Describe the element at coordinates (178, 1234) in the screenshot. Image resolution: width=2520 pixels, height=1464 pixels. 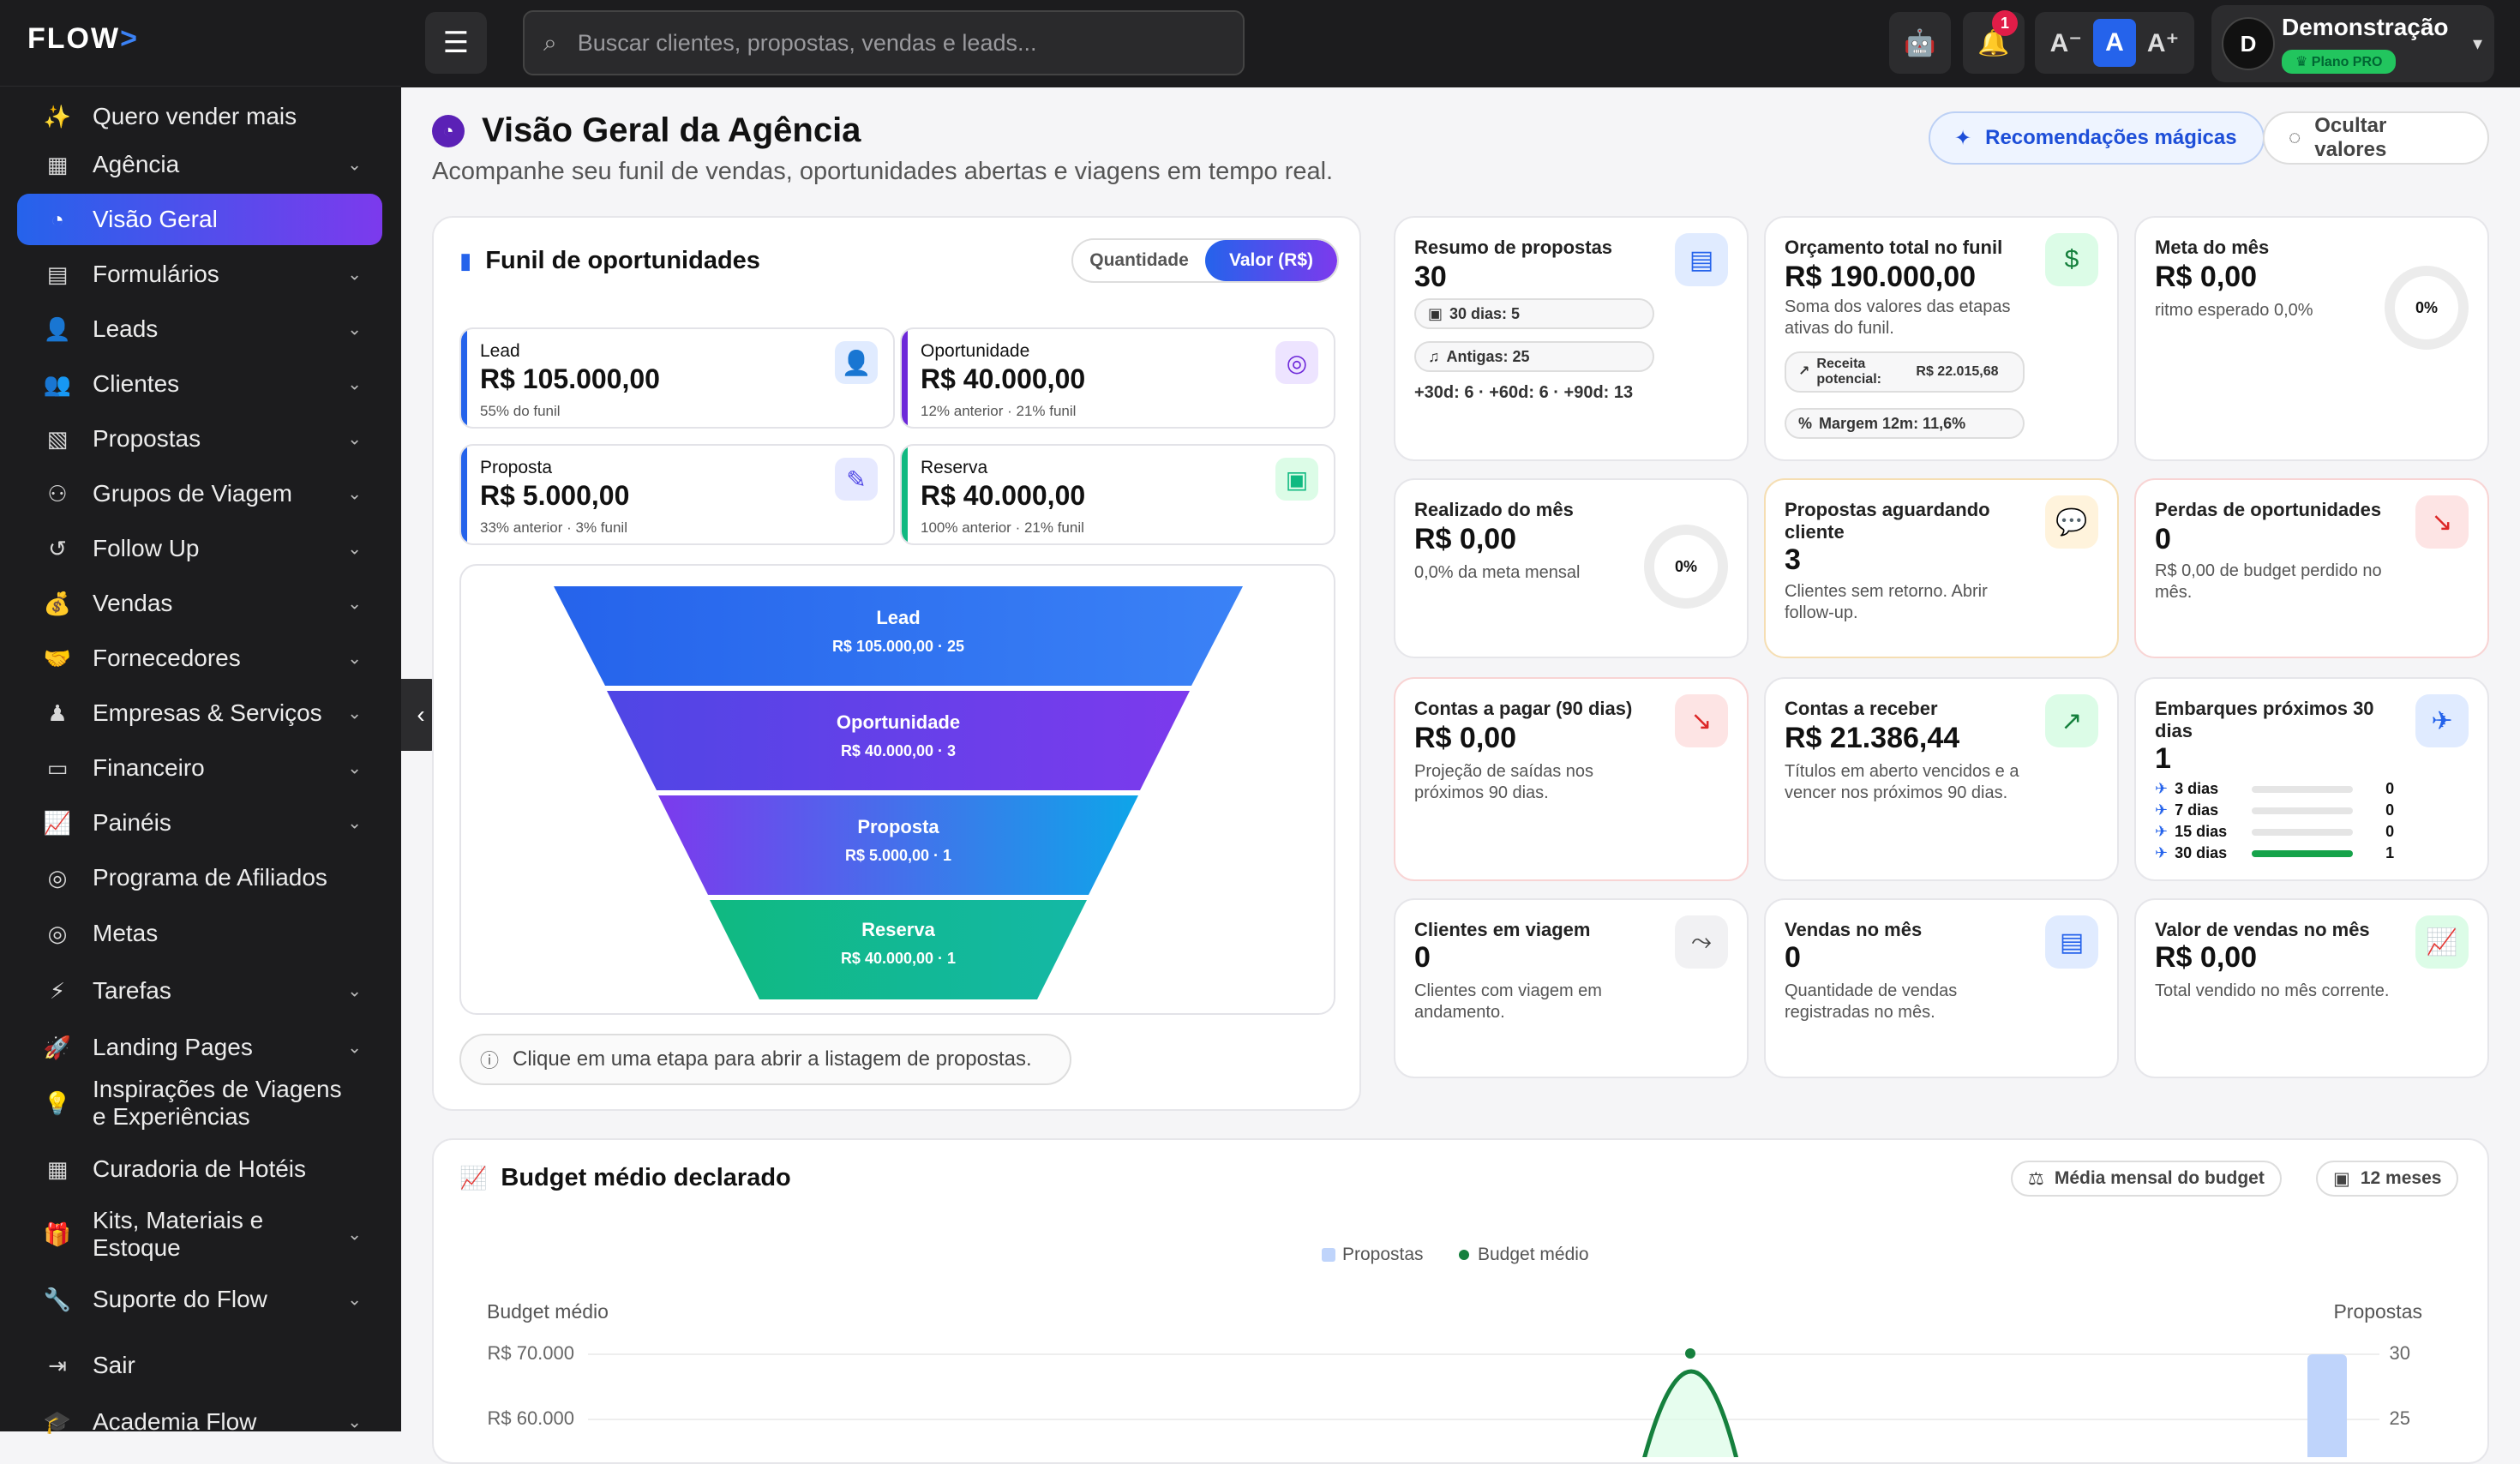
I see `sidebar-item-label: Kits, Materiais e Estoque` at that location.